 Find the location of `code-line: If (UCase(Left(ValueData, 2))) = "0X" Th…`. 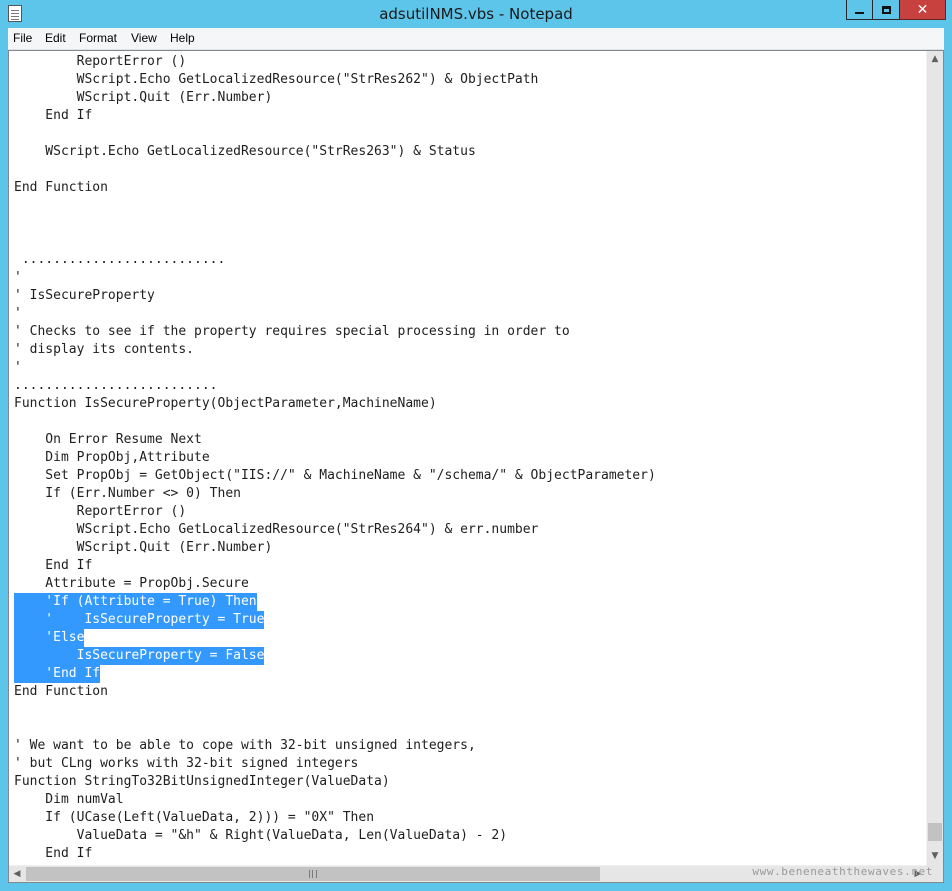

code-line: If (UCase(Left(ValueData, 2))) = "0X" Th… is located at coordinates (194, 818).